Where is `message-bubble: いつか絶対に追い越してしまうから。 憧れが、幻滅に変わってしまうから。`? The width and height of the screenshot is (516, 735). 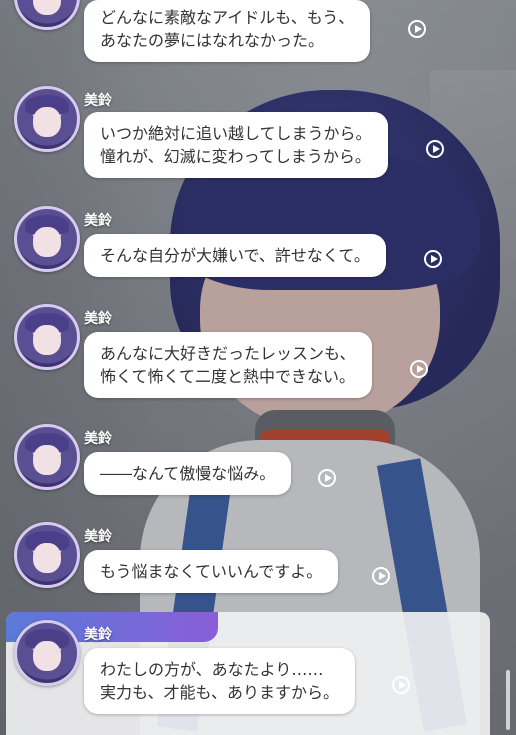 message-bubble: いつか絶対に追い越してしまうから。 憧れが、幻滅に変わってしまうから。 is located at coordinates (236, 145).